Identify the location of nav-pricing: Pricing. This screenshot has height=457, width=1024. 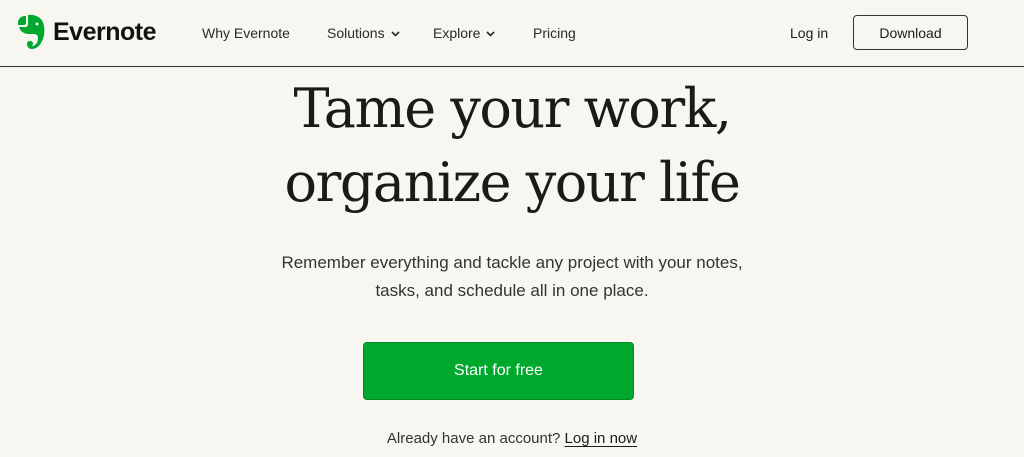
(554, 33).